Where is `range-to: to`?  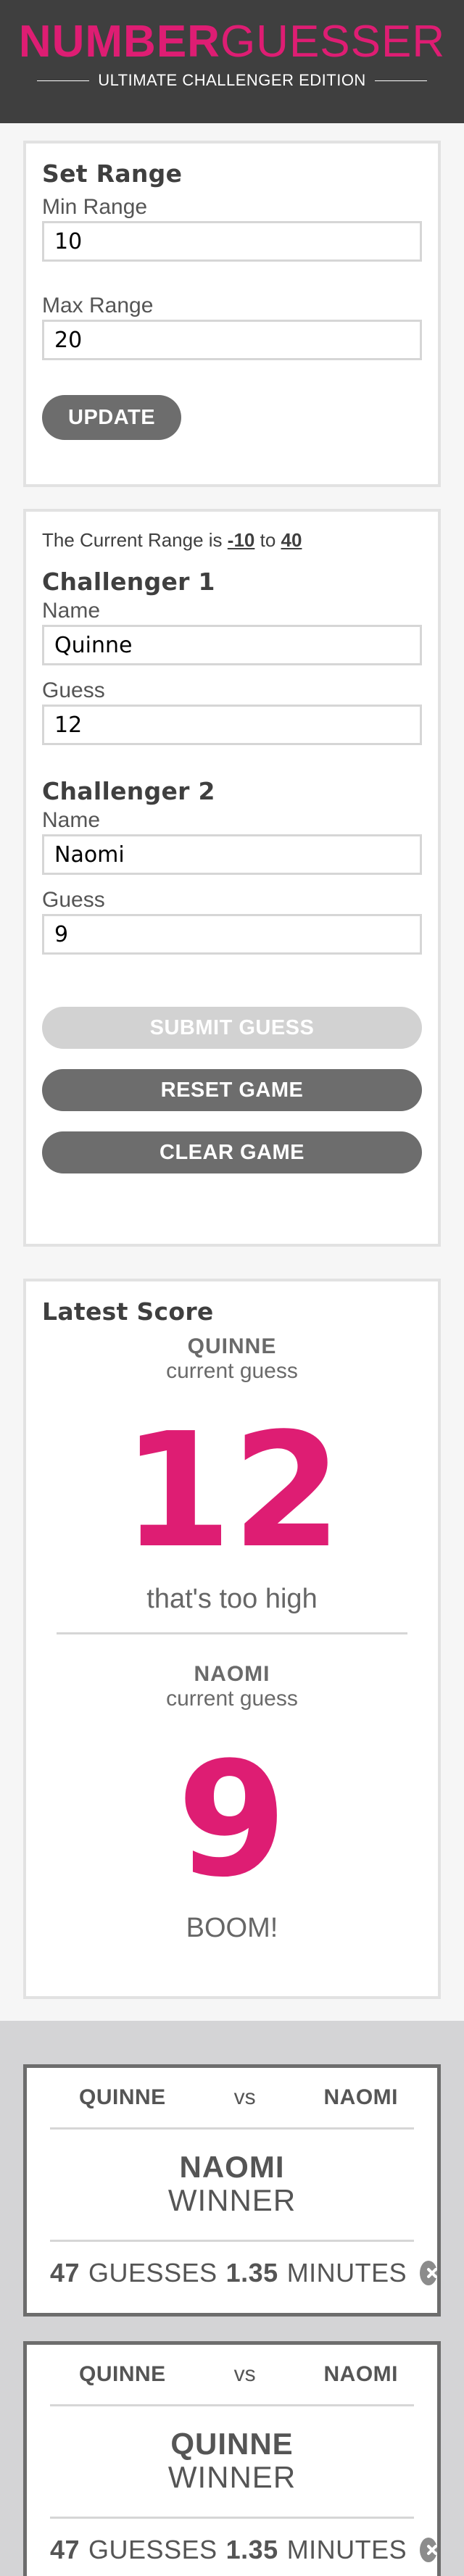
range-to: to is located at coordinates (267, 540).